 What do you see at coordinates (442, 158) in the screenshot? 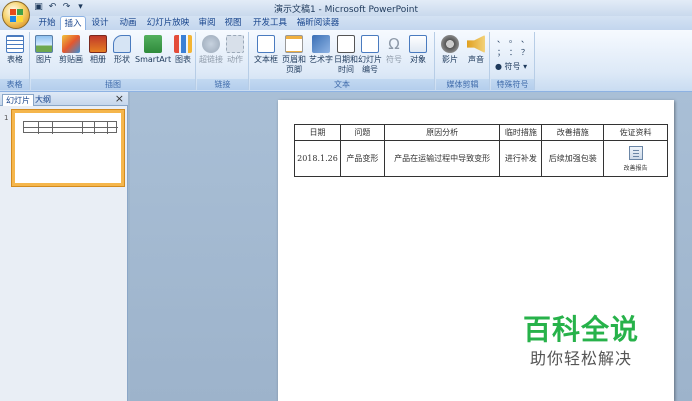
I see `cell-cause: 产品在运输过程中导致变形` at bounding box center [442, 158].